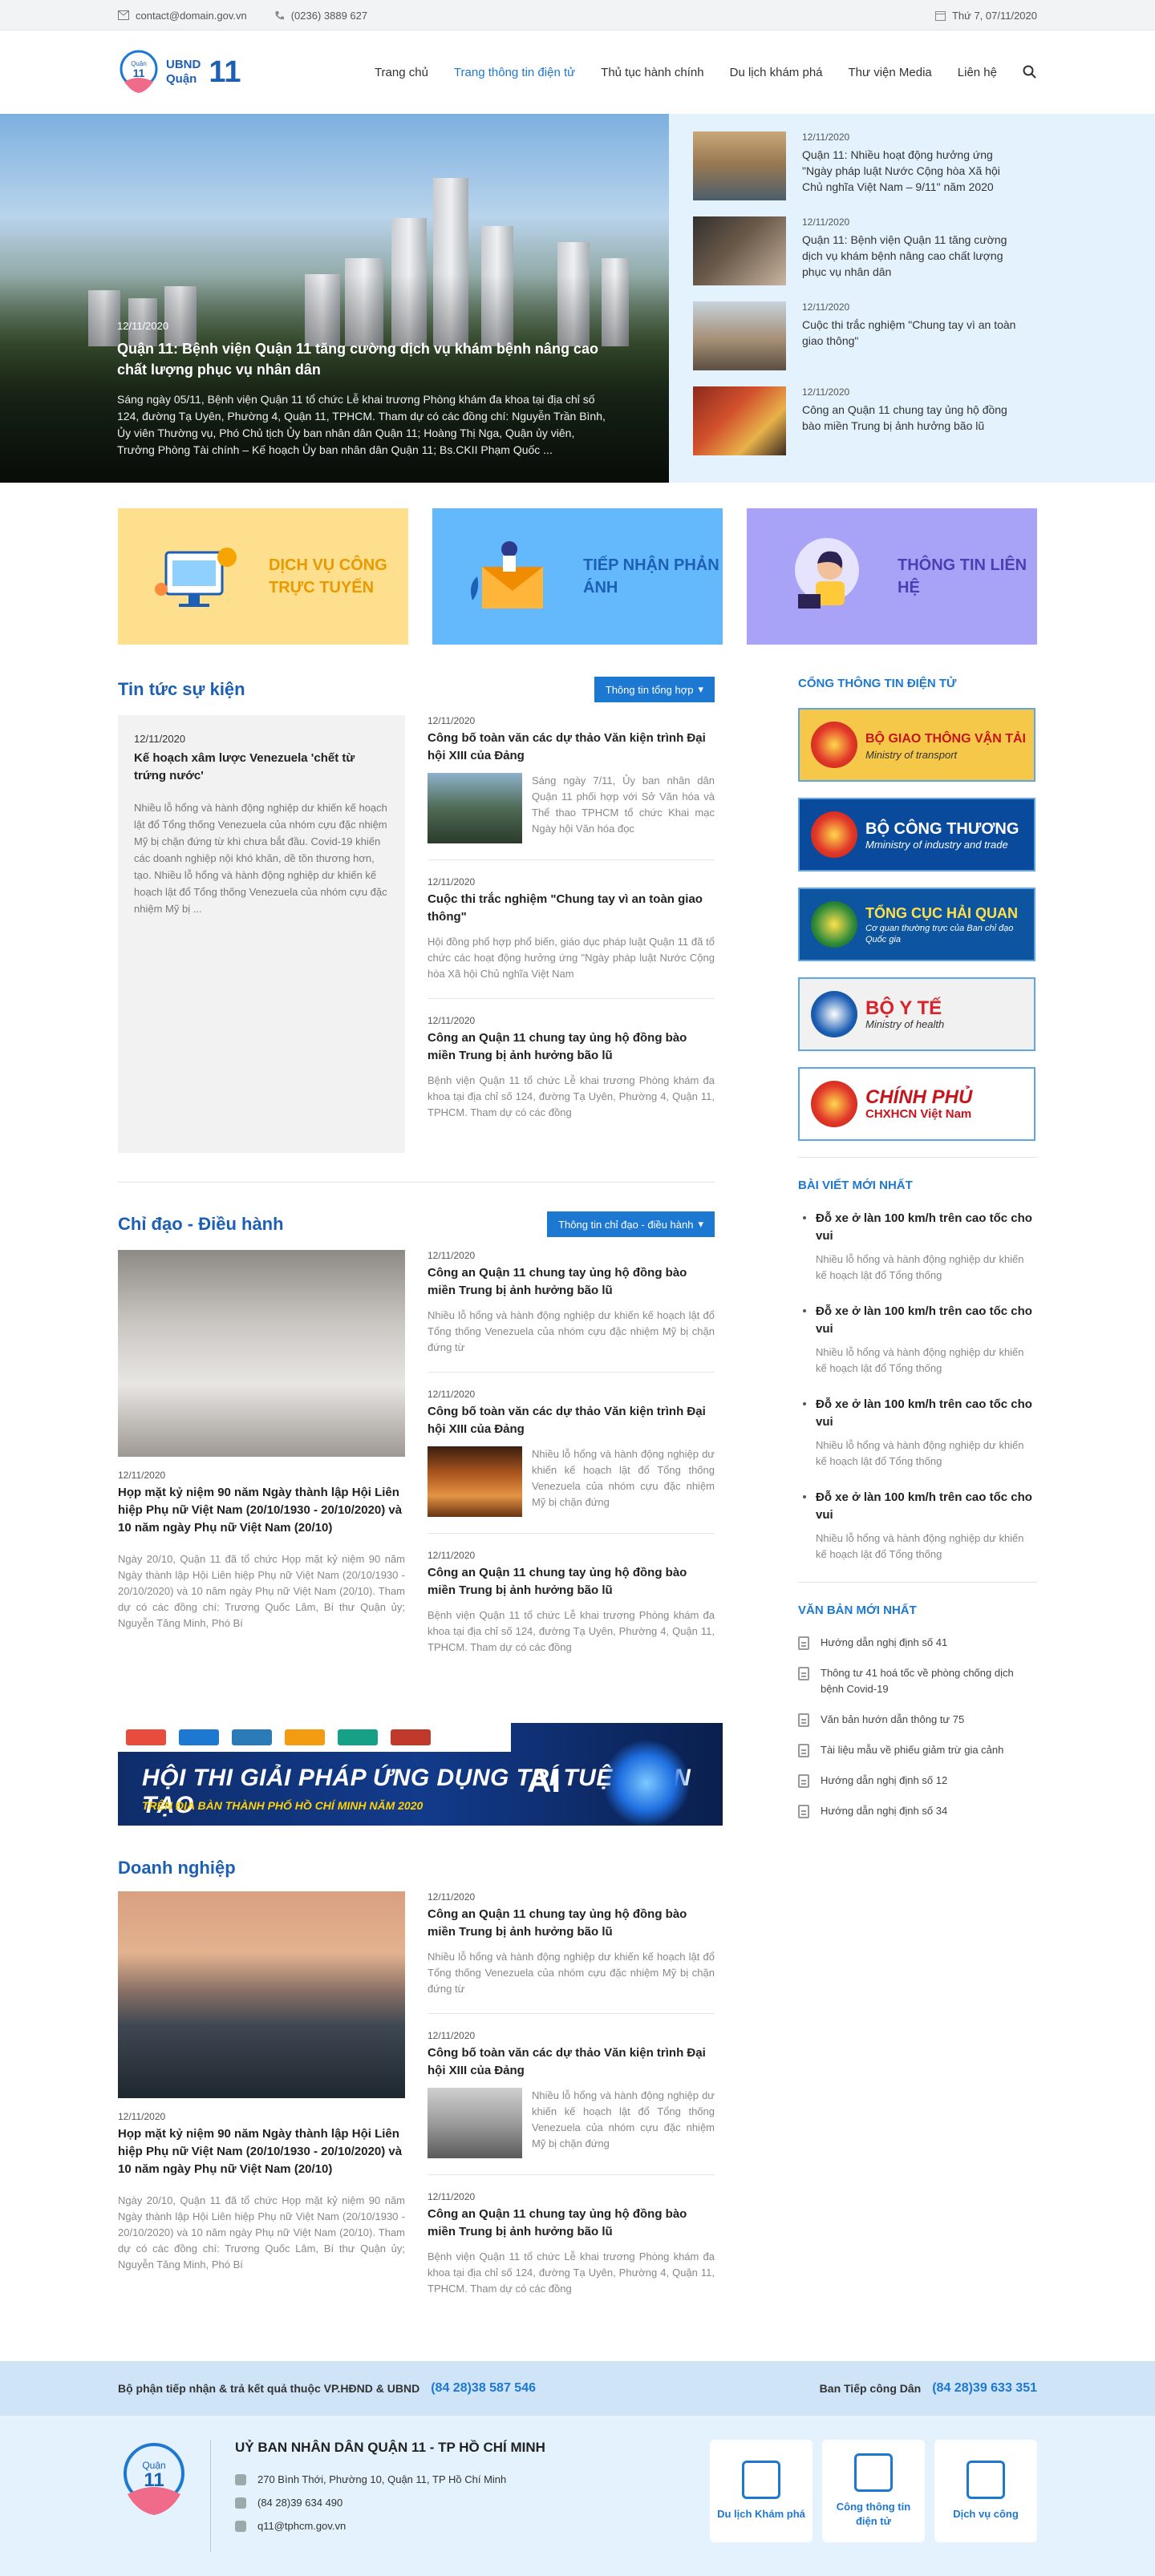 This screenshot has width=1155, height=2576. Describe the element at coordinates (884, 1780) in the screenshot. I see `doc-title: Hướng dẫn nghị định số 12` at that location.